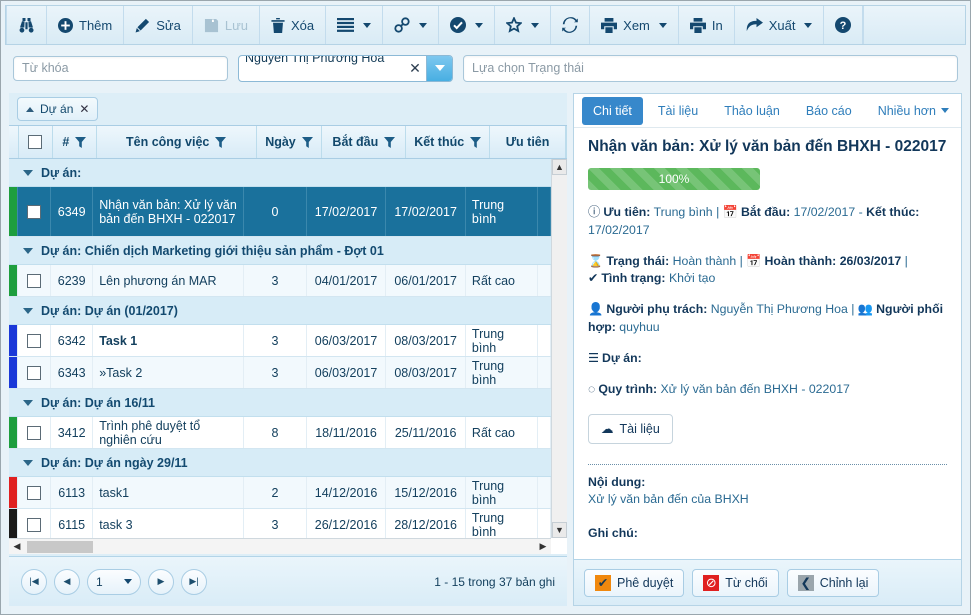  What do you see at coordinates (448, 142) in the screenshot?
I see `header-end: Kết thúc` at bounding box center [448, 142].